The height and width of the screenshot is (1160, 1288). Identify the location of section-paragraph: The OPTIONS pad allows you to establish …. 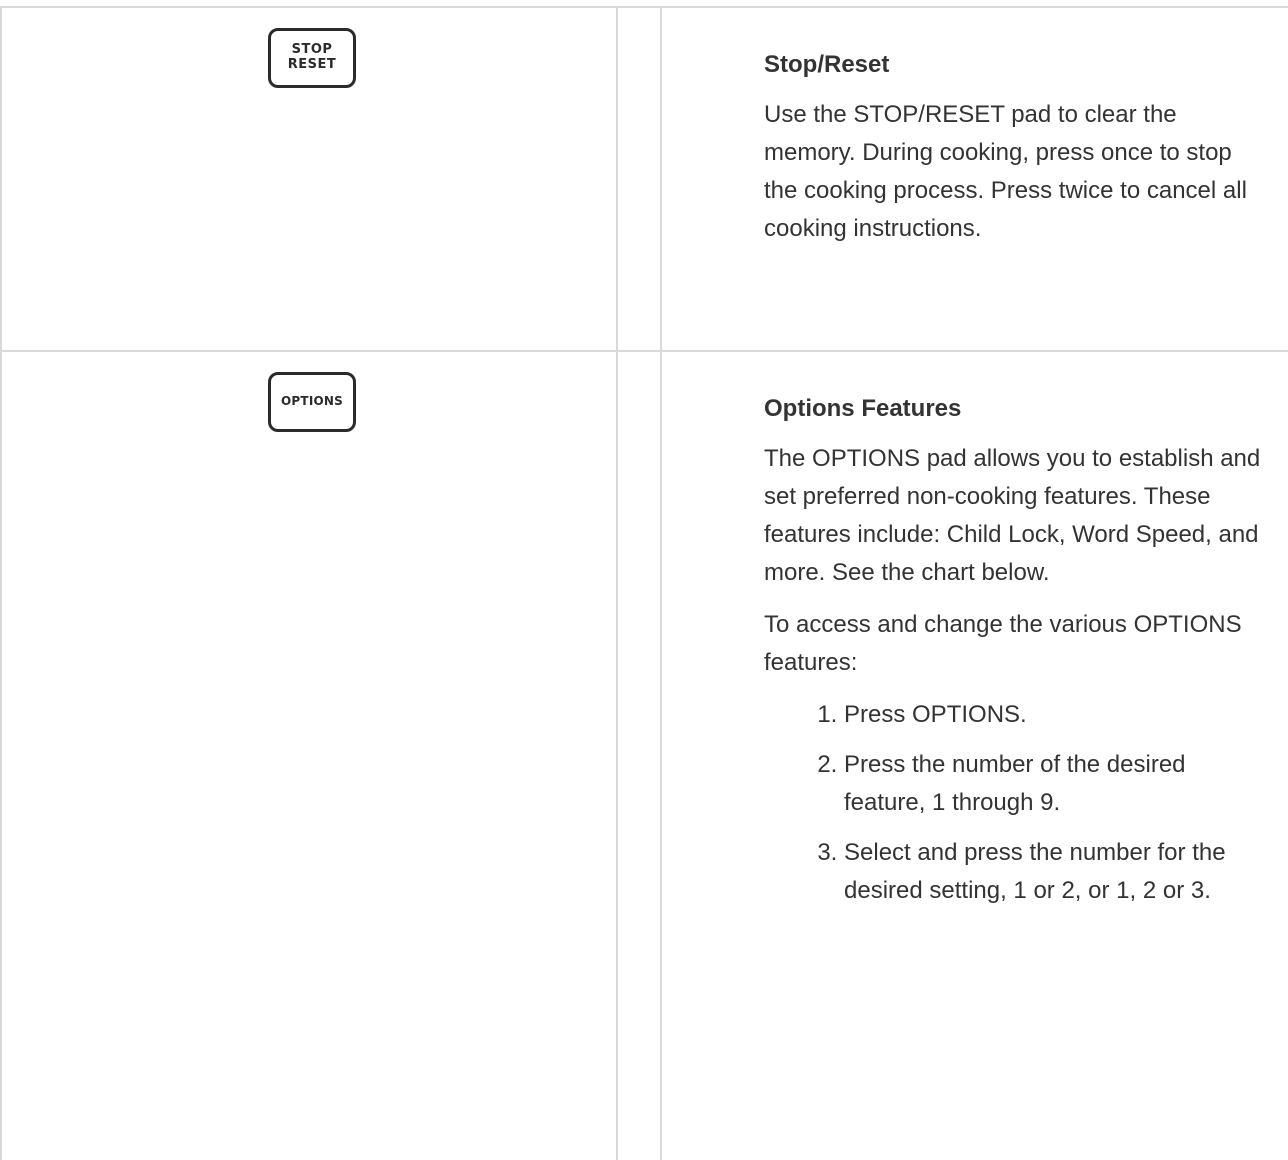
(1012, 515).